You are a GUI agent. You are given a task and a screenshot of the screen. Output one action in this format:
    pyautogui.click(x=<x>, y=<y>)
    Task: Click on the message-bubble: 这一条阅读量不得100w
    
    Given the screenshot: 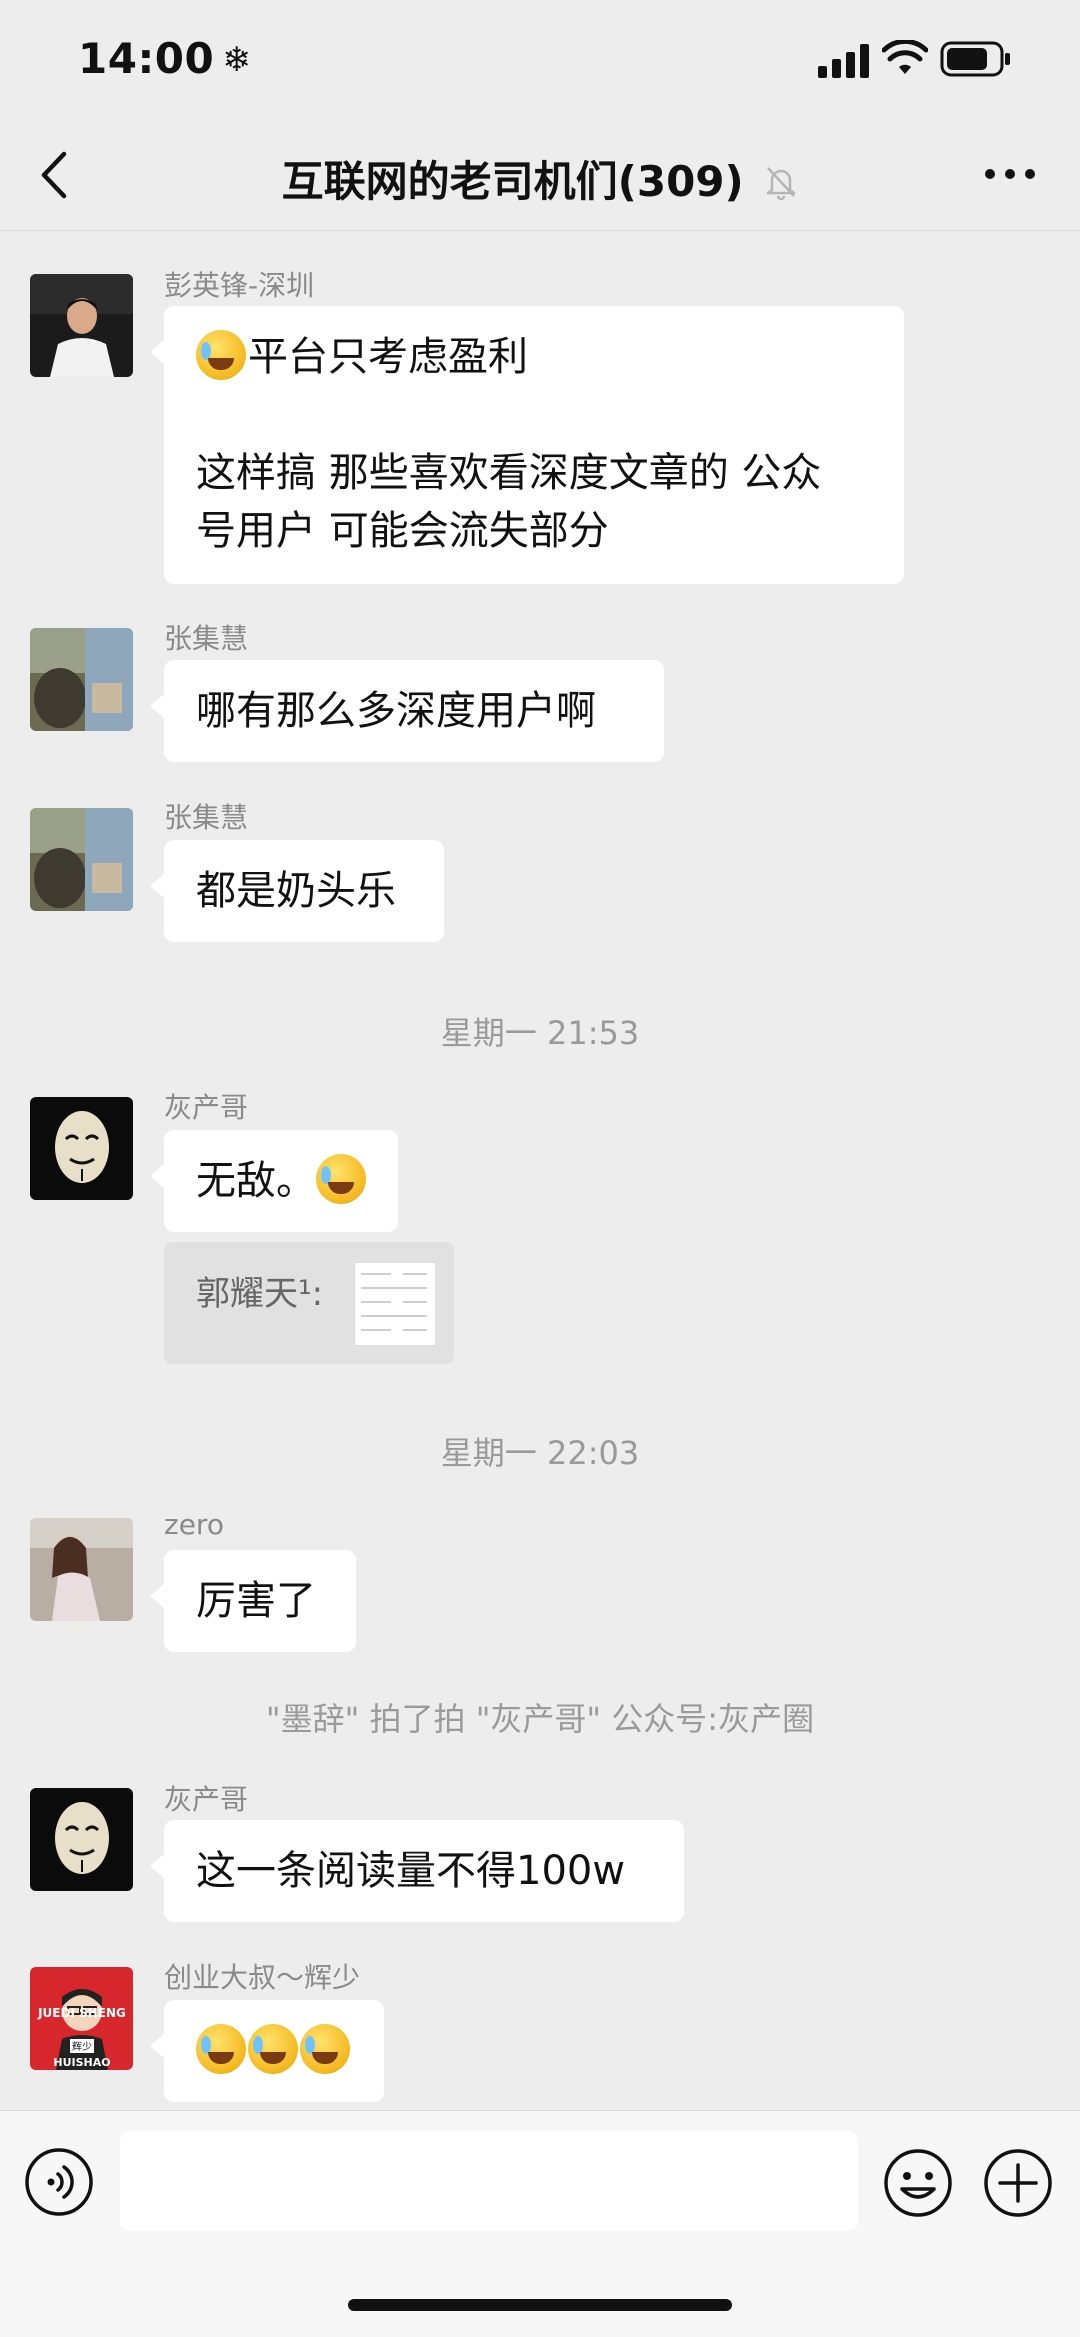 What is the action you would take?
    pyautogui.click(x=417, y=1871)
    